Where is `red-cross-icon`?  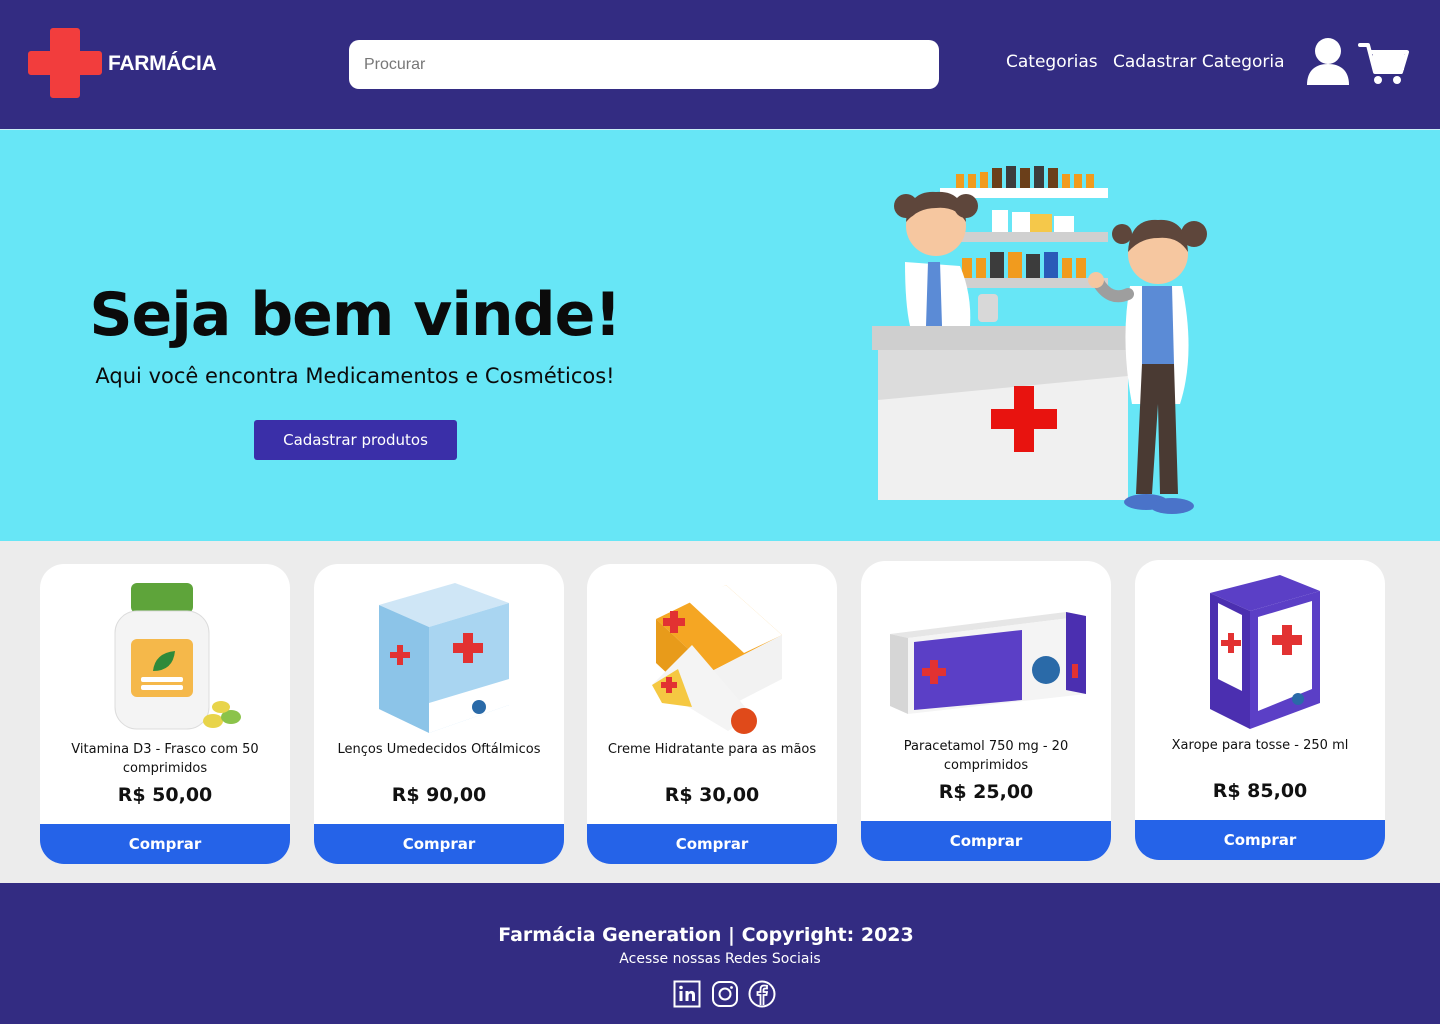 red-cross-icon is located at coordinates (65, 63).